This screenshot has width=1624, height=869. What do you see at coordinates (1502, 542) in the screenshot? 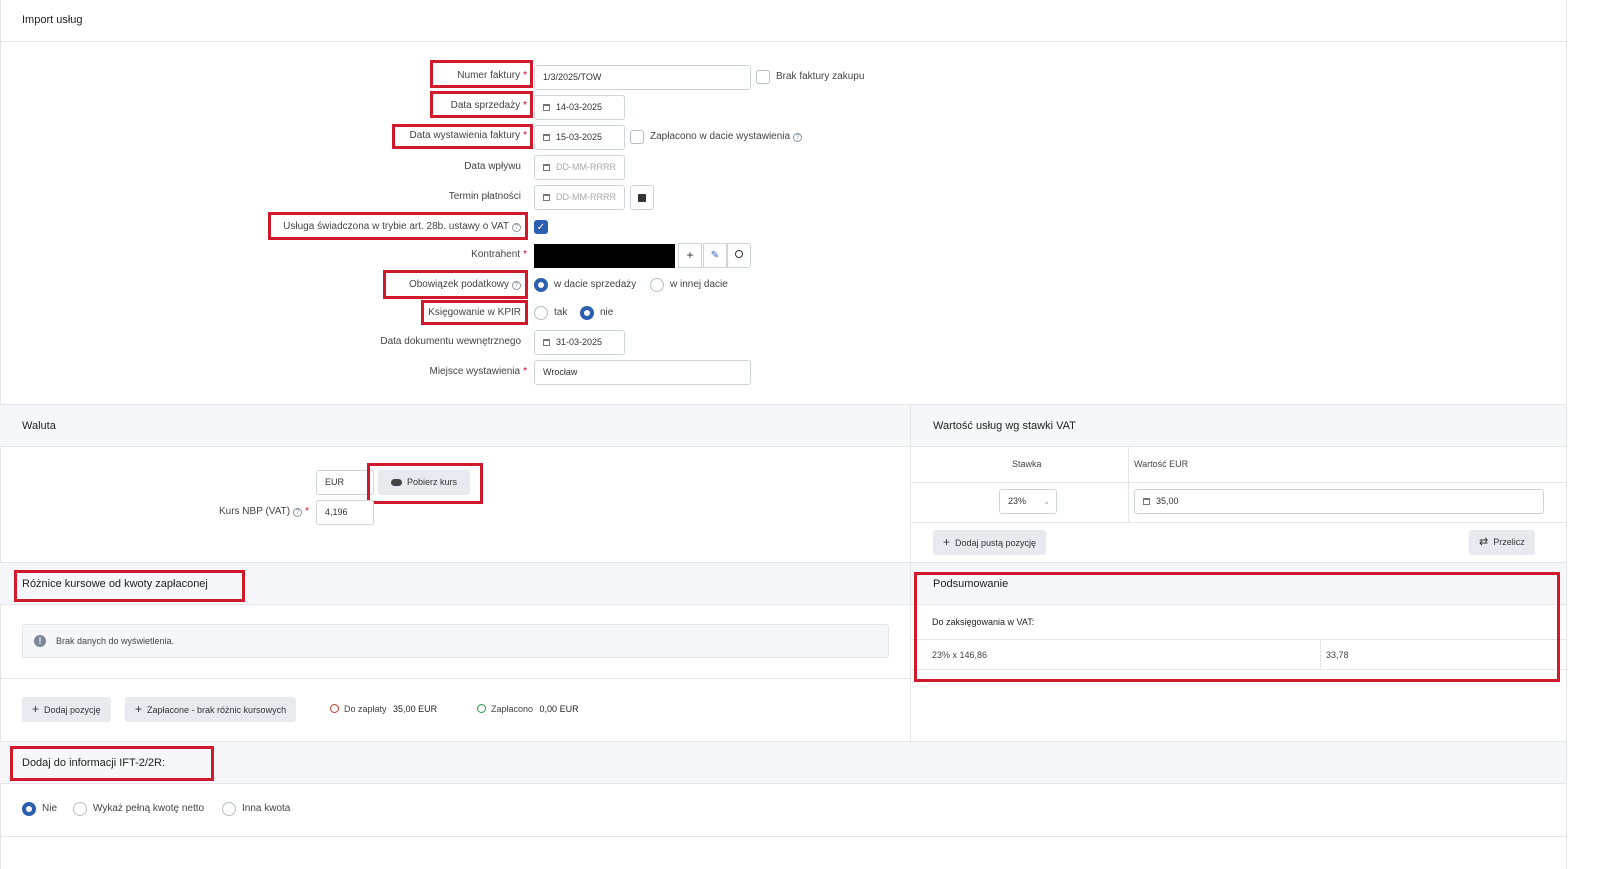
I see `recalculate-button: ⇄ Przelicz` at bounding box center [1502, 542].